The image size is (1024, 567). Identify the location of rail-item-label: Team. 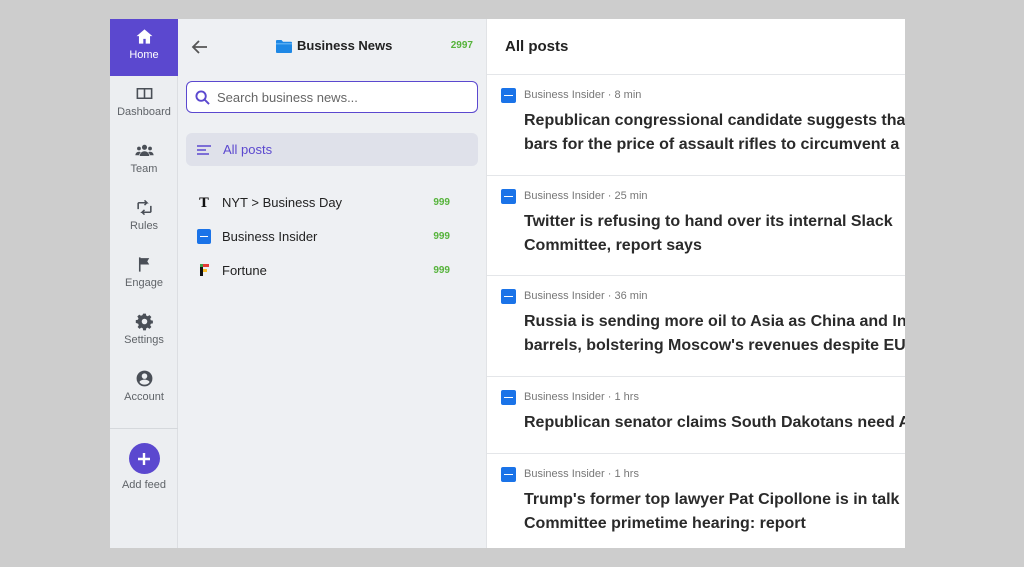
(144, 169).